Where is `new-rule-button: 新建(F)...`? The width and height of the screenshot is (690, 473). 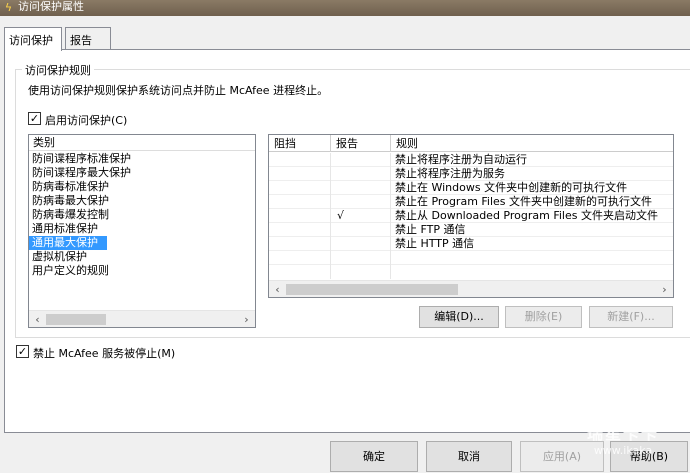 new-rule-button: 新建(F)... is located at coordinates (631, 317).